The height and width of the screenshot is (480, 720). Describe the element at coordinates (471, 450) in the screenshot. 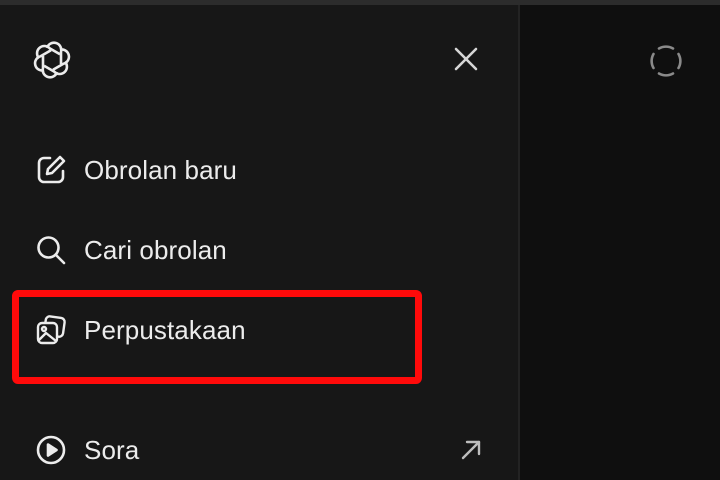

I see `external-link-arrow-icon` at that location.